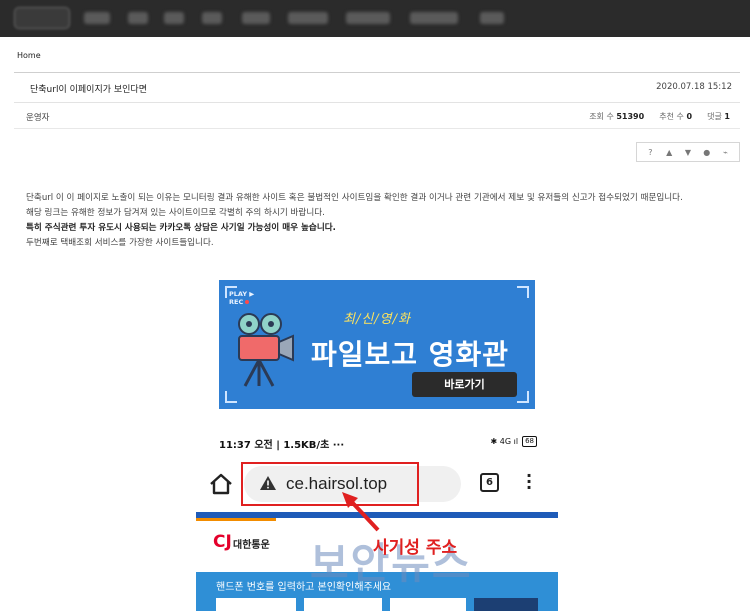 Image resolution: width=750 pixels, height=611 pixels. Describe the element at coordinates (714, 116) in the screenshot. I see `comments-label: 댓글` at that location.